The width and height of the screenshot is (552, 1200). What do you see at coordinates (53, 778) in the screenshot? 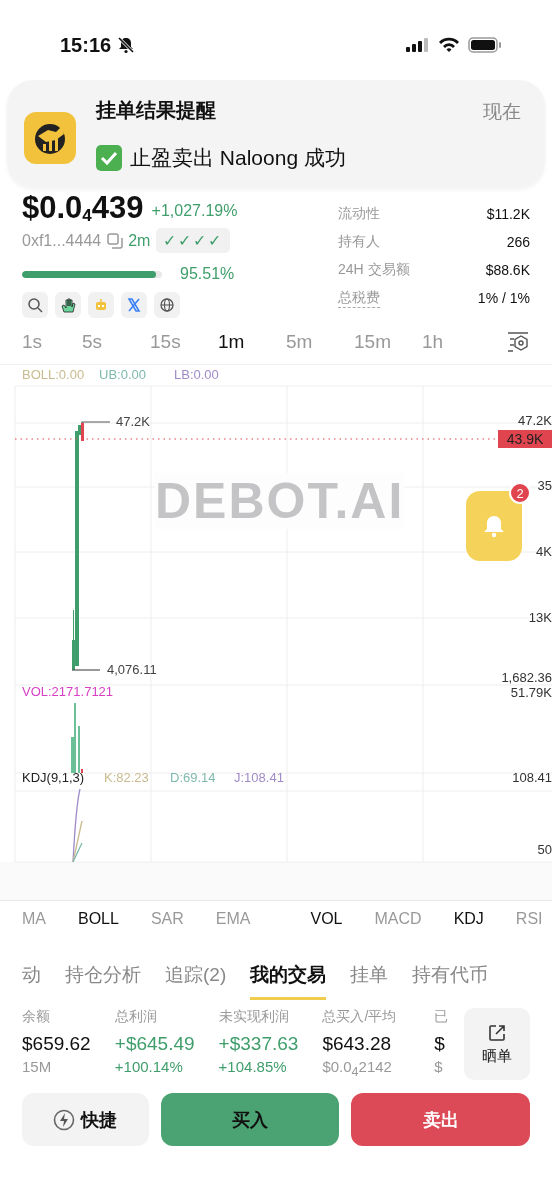
I see `kdj-title: KDJ(9,1,3)` at bounding box center [53, 778].